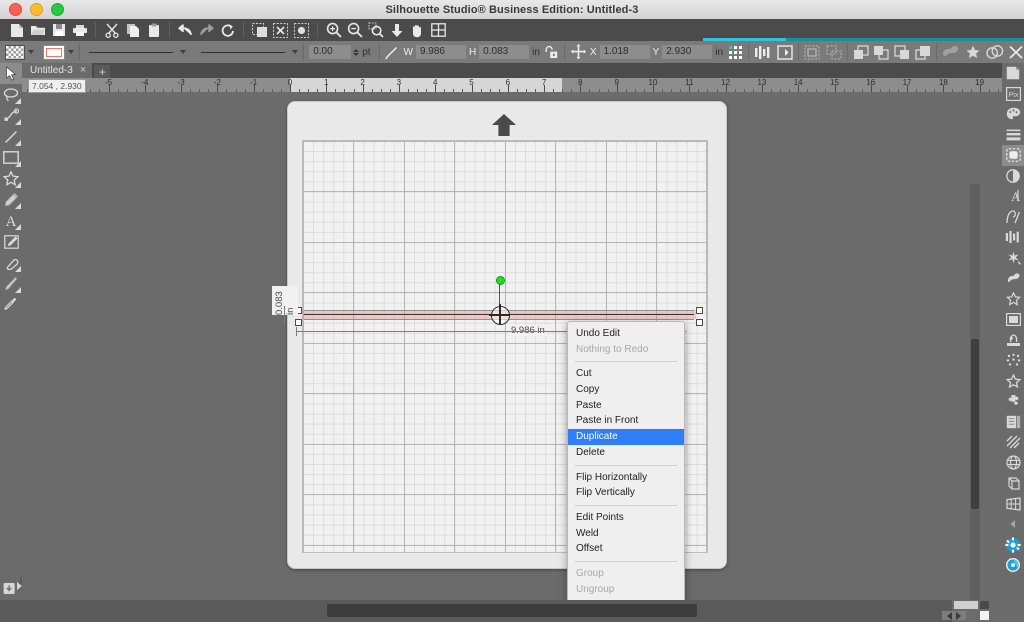 The image size is (1024, 622). Describe the element at coordinates (354, 30) in the screenshot. I see `magnifier-minus-icon` at that location.